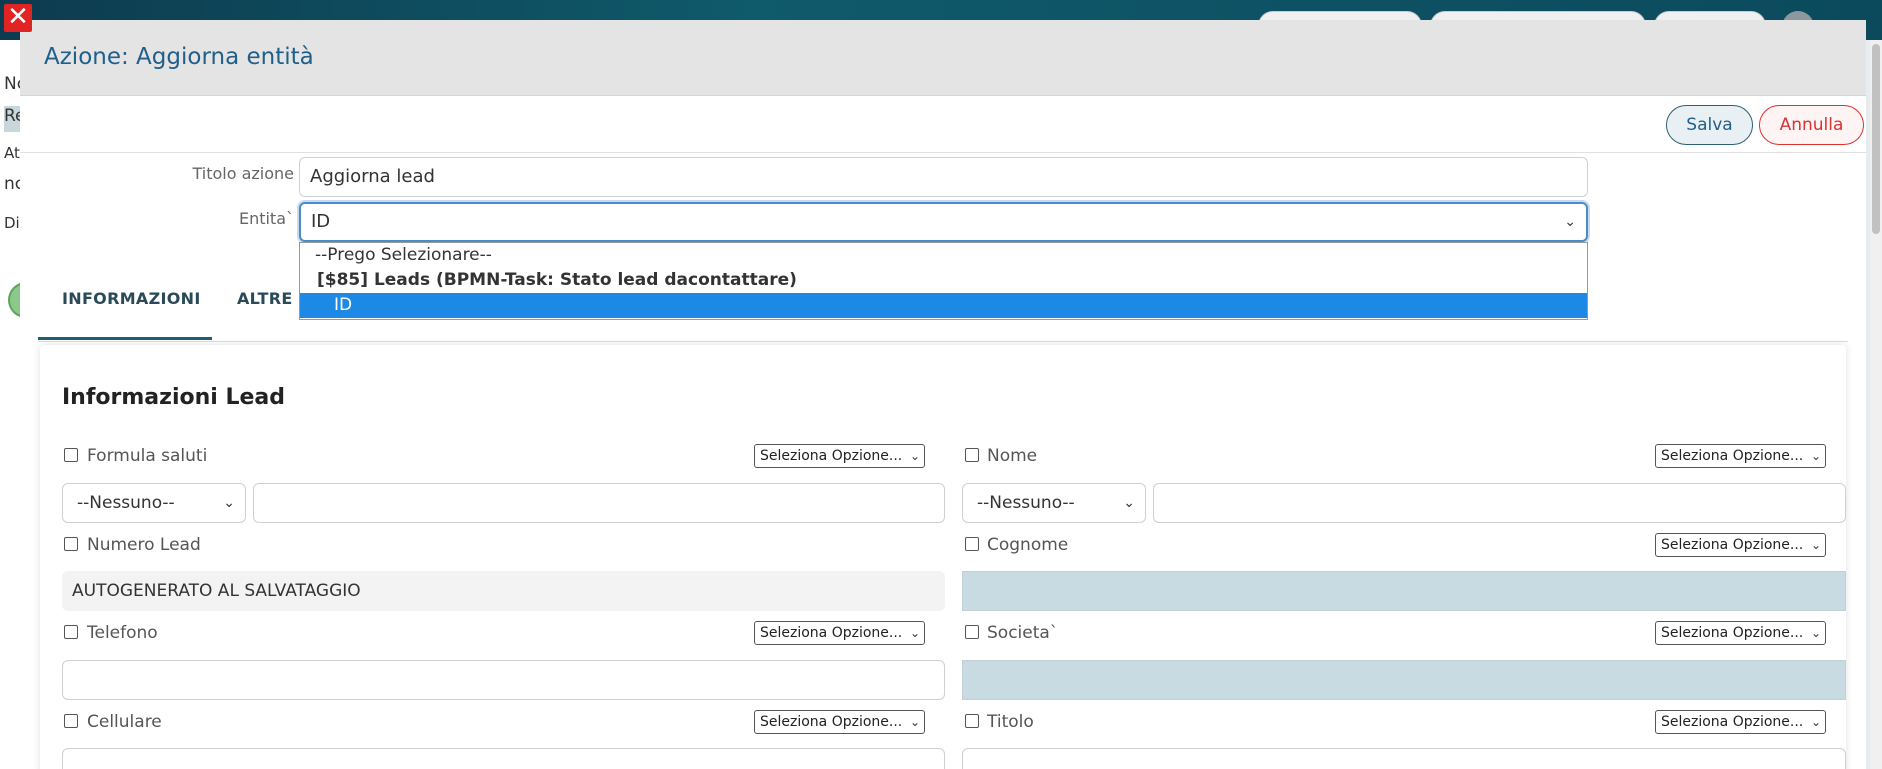  Describe the element at coordinates (1404, 680) in the screenshot. I see `societa-input` at that location.